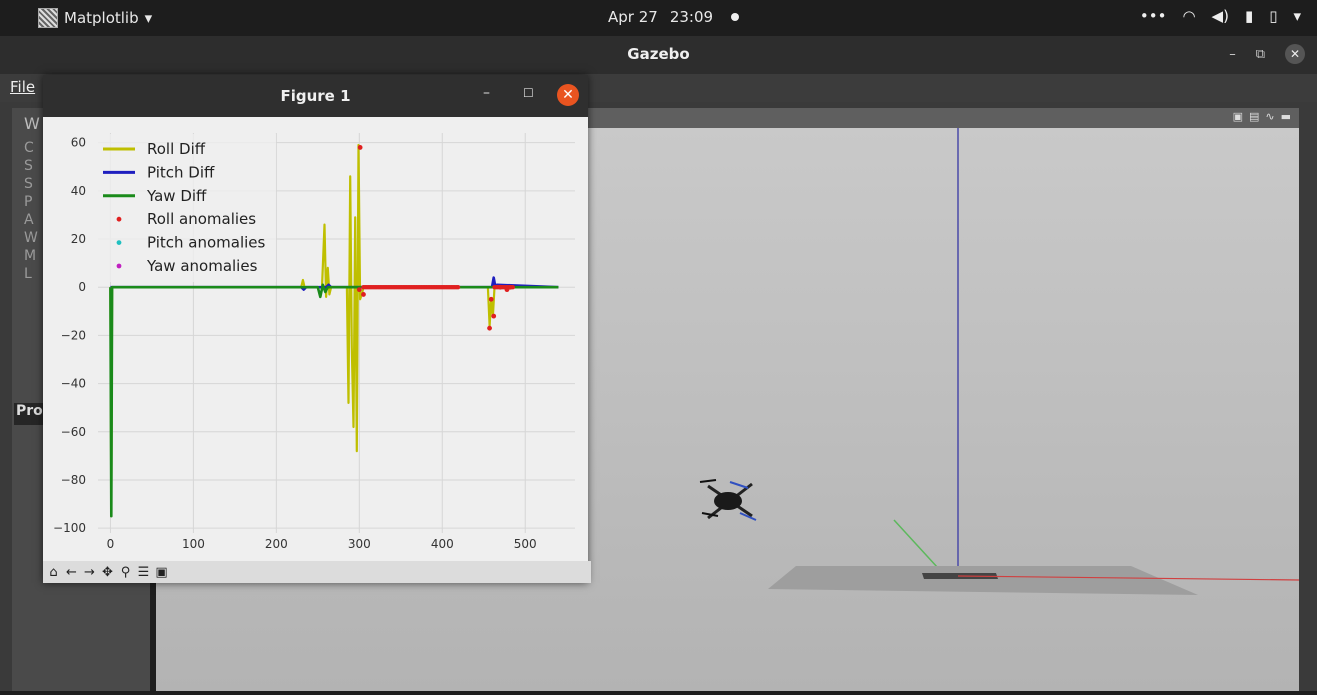 This screenshot has height=695, width=1317. What do you see at coordinates (206, 243) in the screenshot?
I see `legend-label: Pitch anomalies` at bounding box center [206, 243].